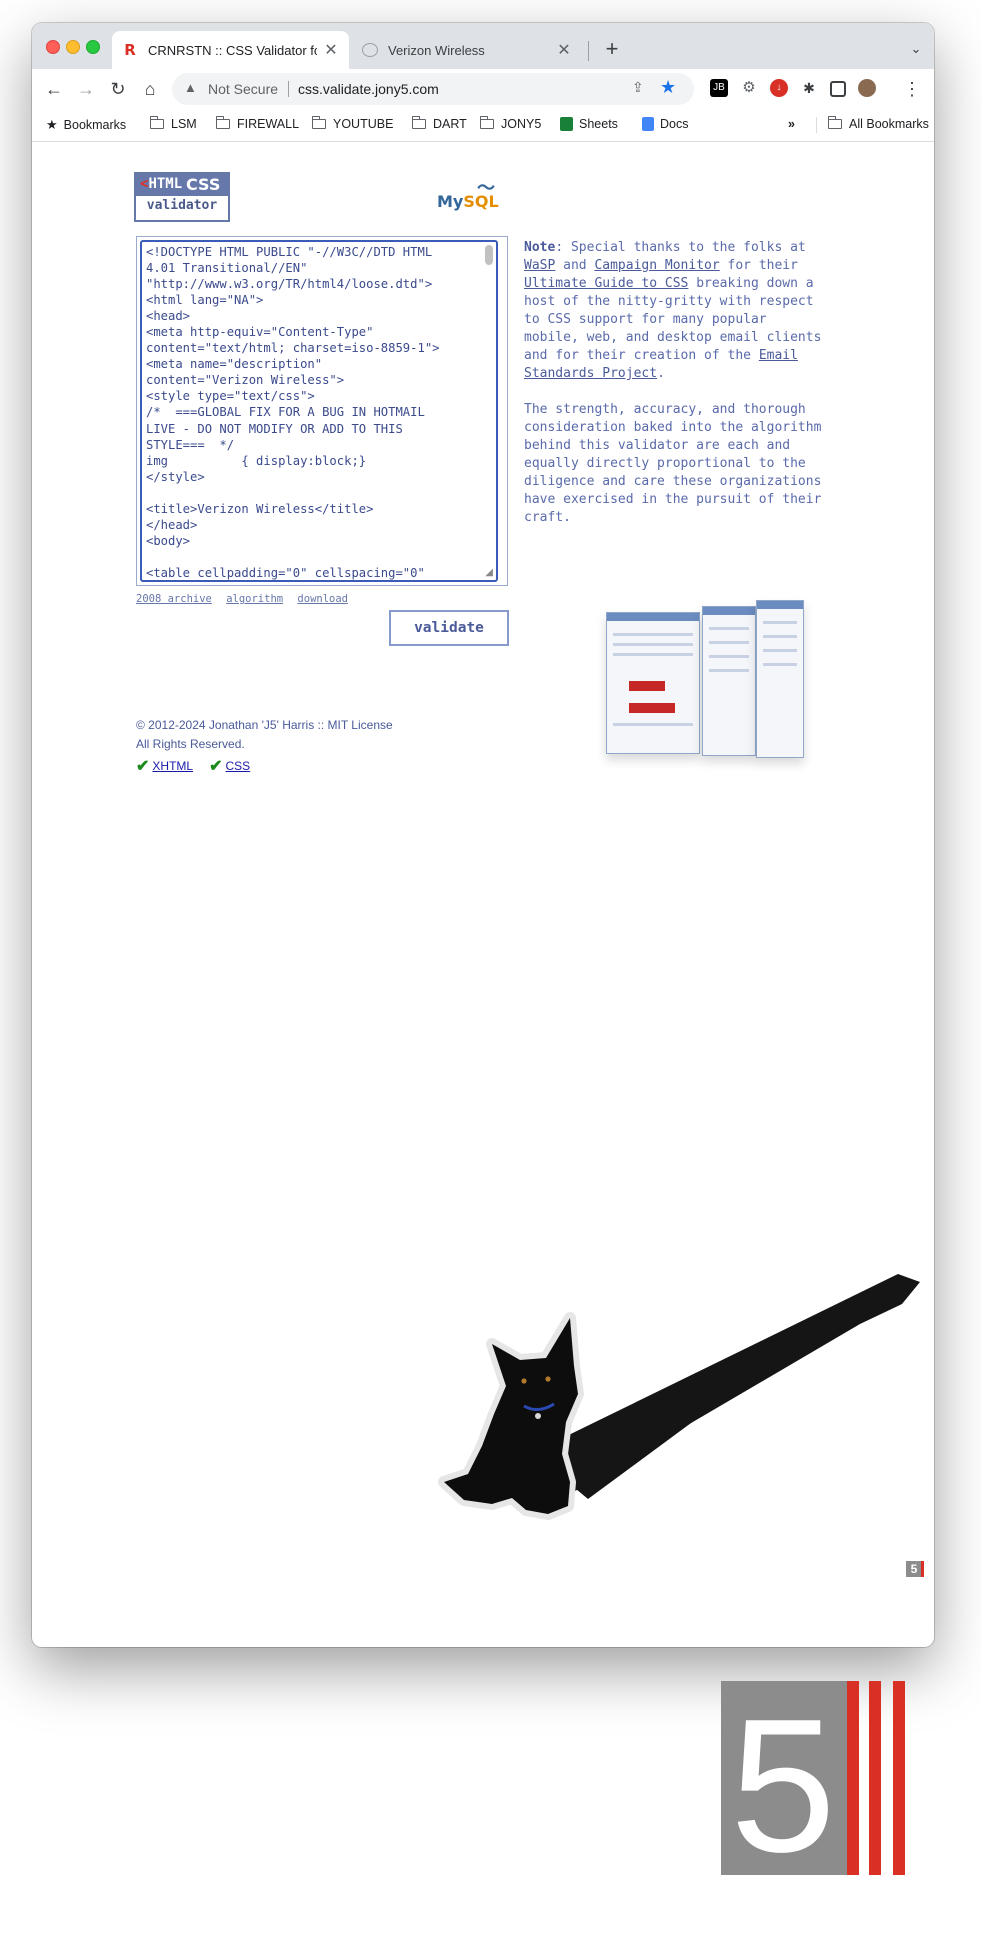 The width and height of the screenshot is (981, 1939). I want to click on extensions-puzzle-icon: ✱, so click(809, 88).